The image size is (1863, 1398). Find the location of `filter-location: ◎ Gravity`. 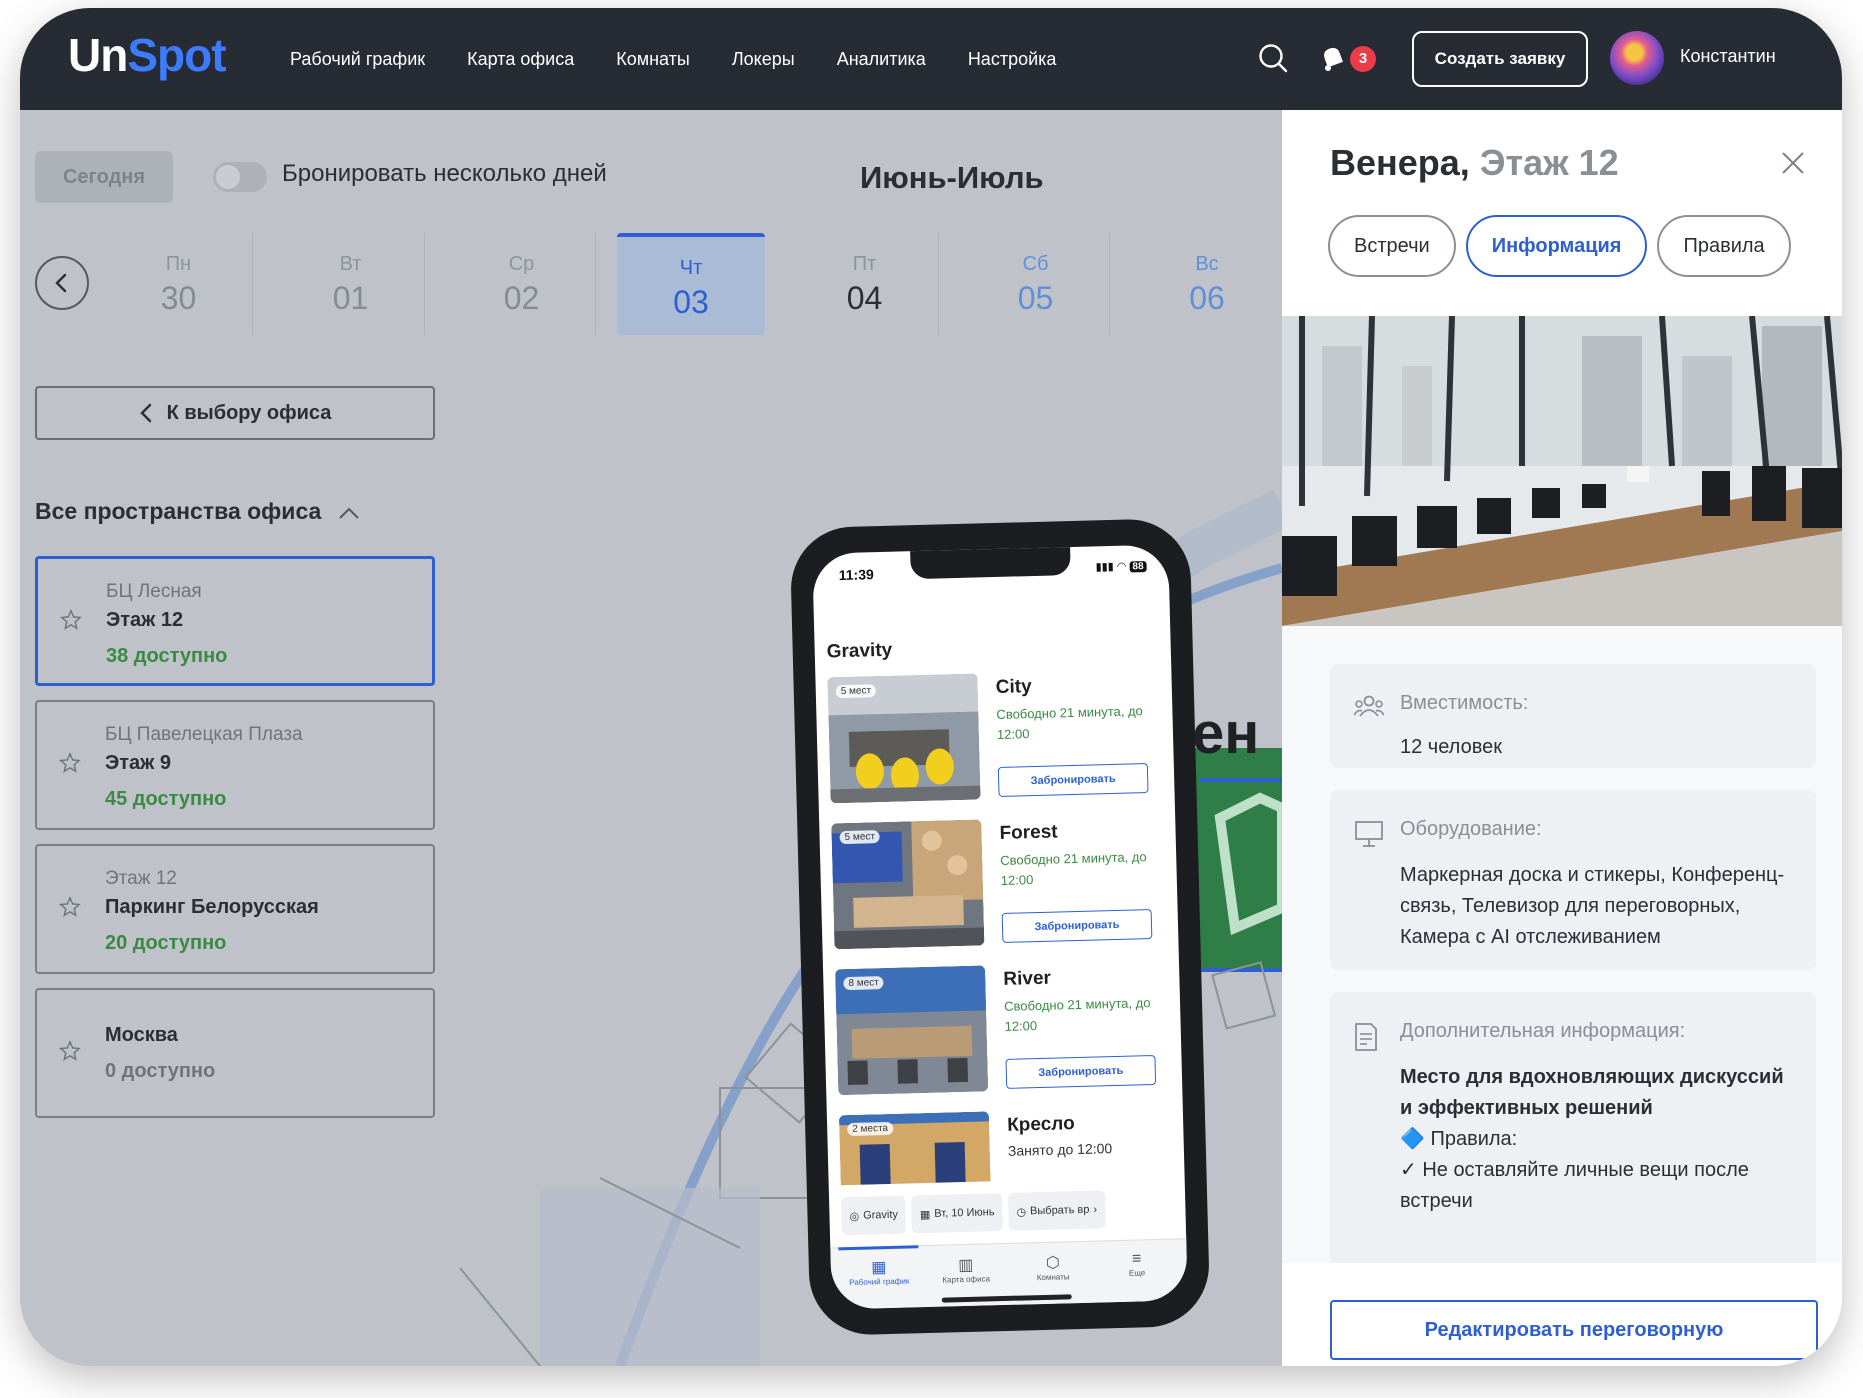

filter-location: ◎ Gravity is located at coordinates (874, 1215).